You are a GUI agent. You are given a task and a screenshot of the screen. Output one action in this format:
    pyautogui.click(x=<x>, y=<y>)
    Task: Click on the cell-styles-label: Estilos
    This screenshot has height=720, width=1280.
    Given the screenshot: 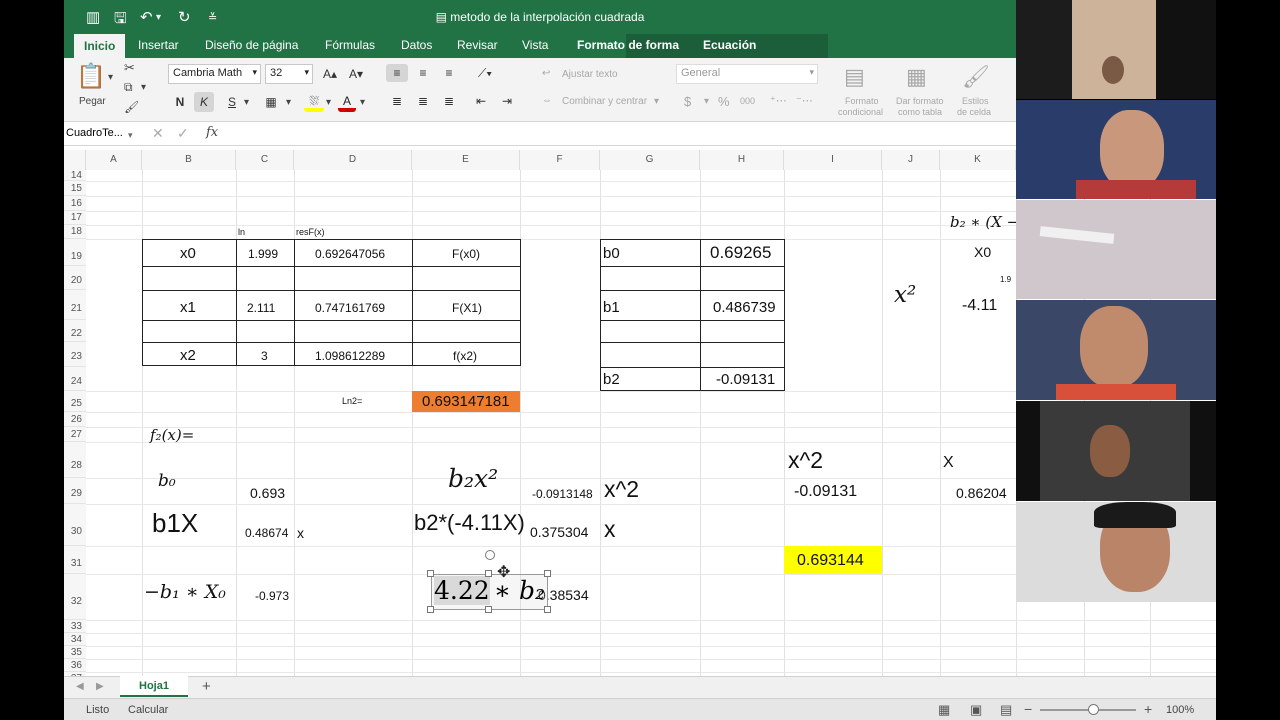 What is the action you would take?
    pyautogui.click(x=975, y=101)
    